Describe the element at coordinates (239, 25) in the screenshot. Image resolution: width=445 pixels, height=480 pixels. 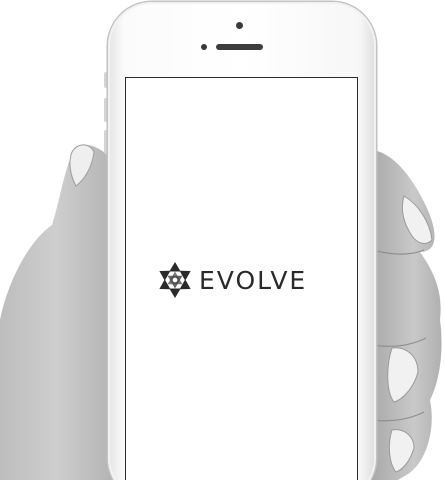
I see `front-camera-icon` at that location.